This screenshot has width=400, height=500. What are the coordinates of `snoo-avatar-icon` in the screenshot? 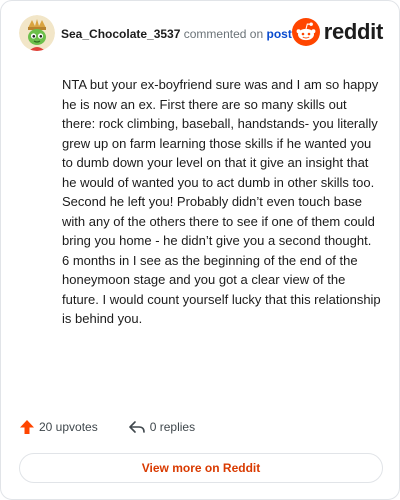 It's located at (37, 33).